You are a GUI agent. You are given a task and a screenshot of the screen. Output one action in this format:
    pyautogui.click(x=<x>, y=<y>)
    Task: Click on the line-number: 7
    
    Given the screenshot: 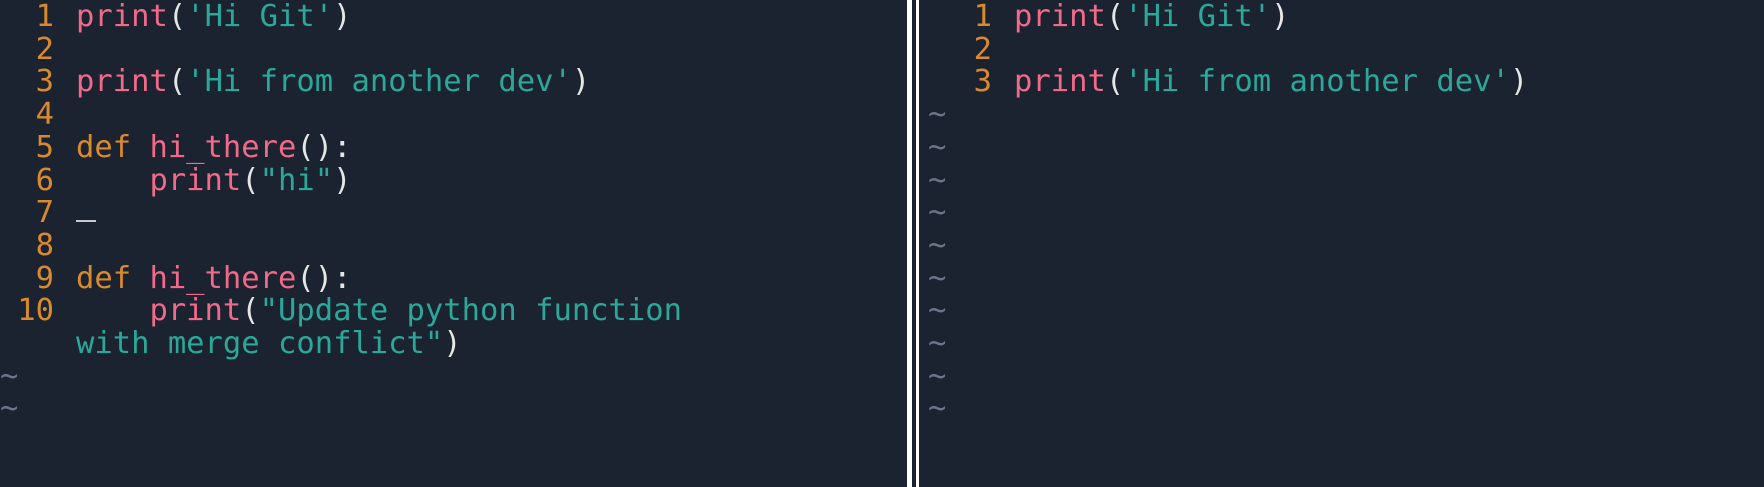 What is the action you would take?
    pyautogui.click(x=44, y=213)
    